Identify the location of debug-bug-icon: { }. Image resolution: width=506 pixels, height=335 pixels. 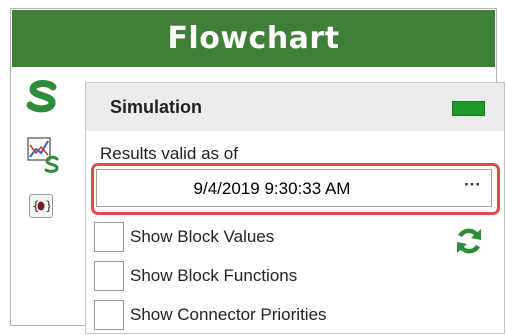
(41, 206).